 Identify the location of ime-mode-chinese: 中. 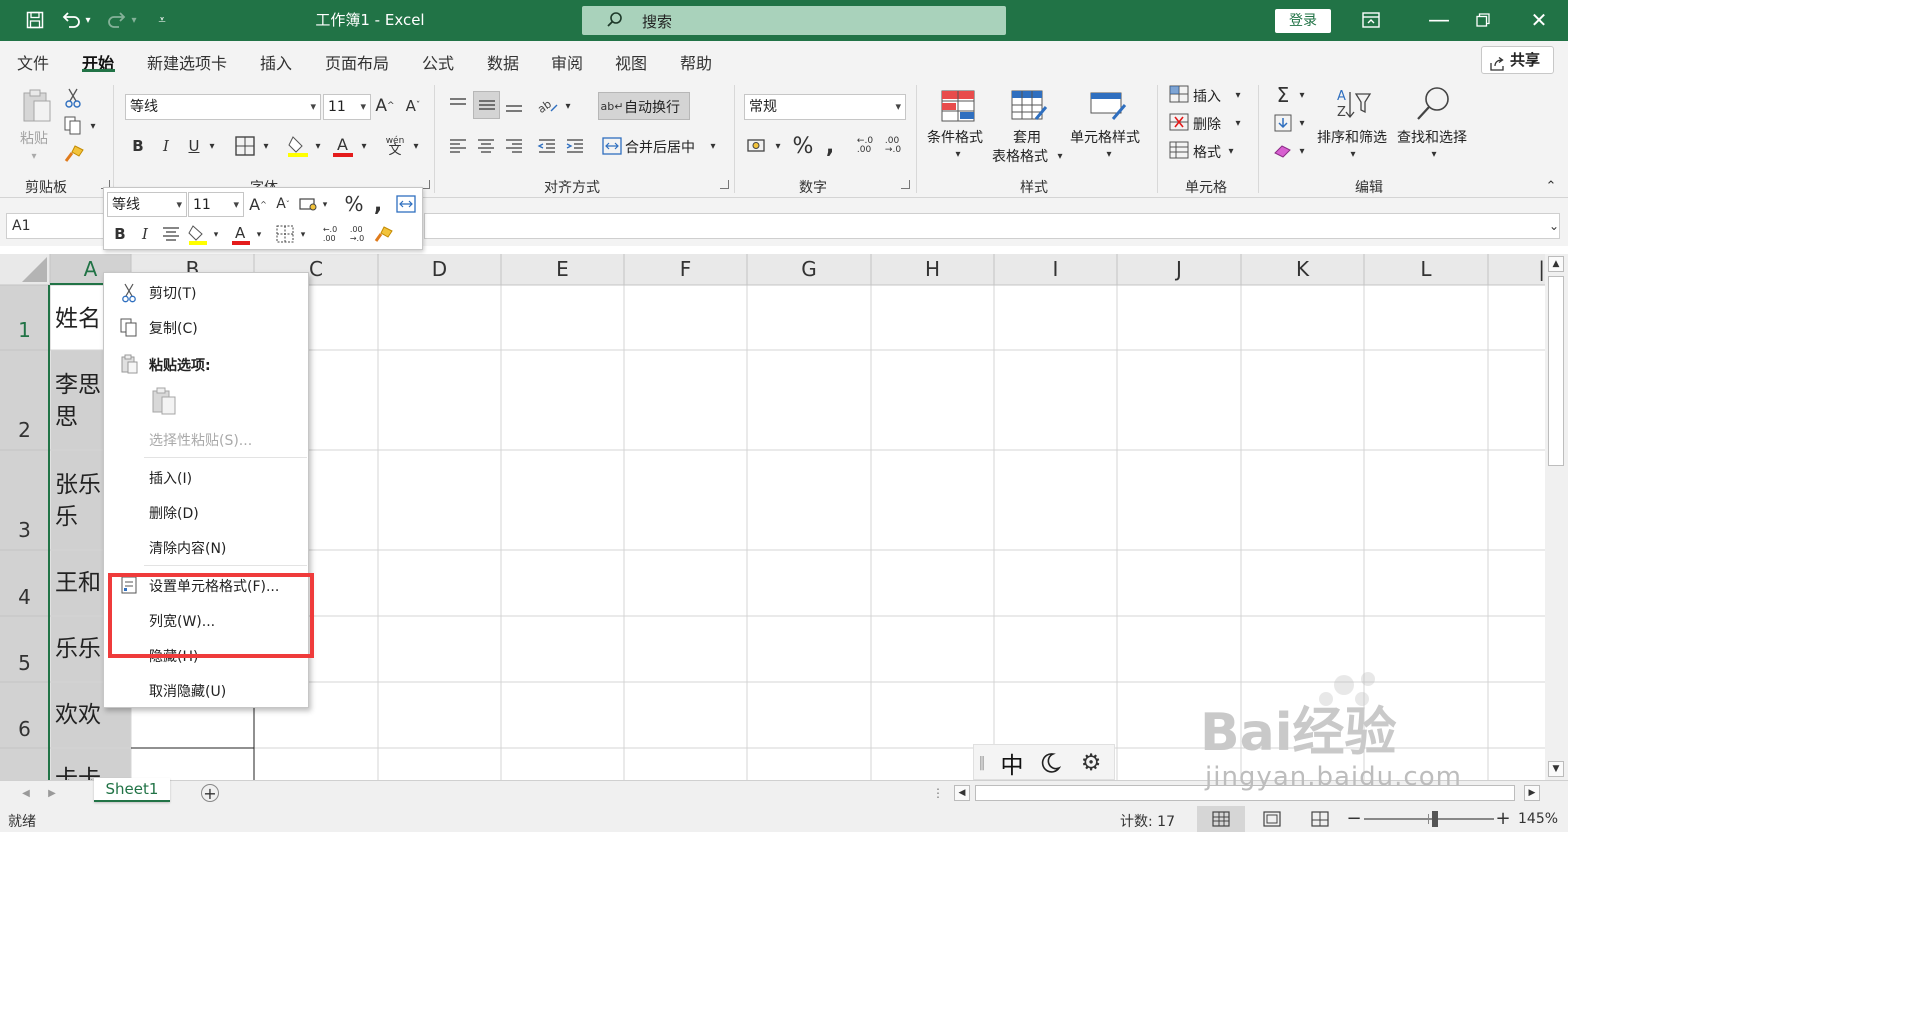
(1012, 764).